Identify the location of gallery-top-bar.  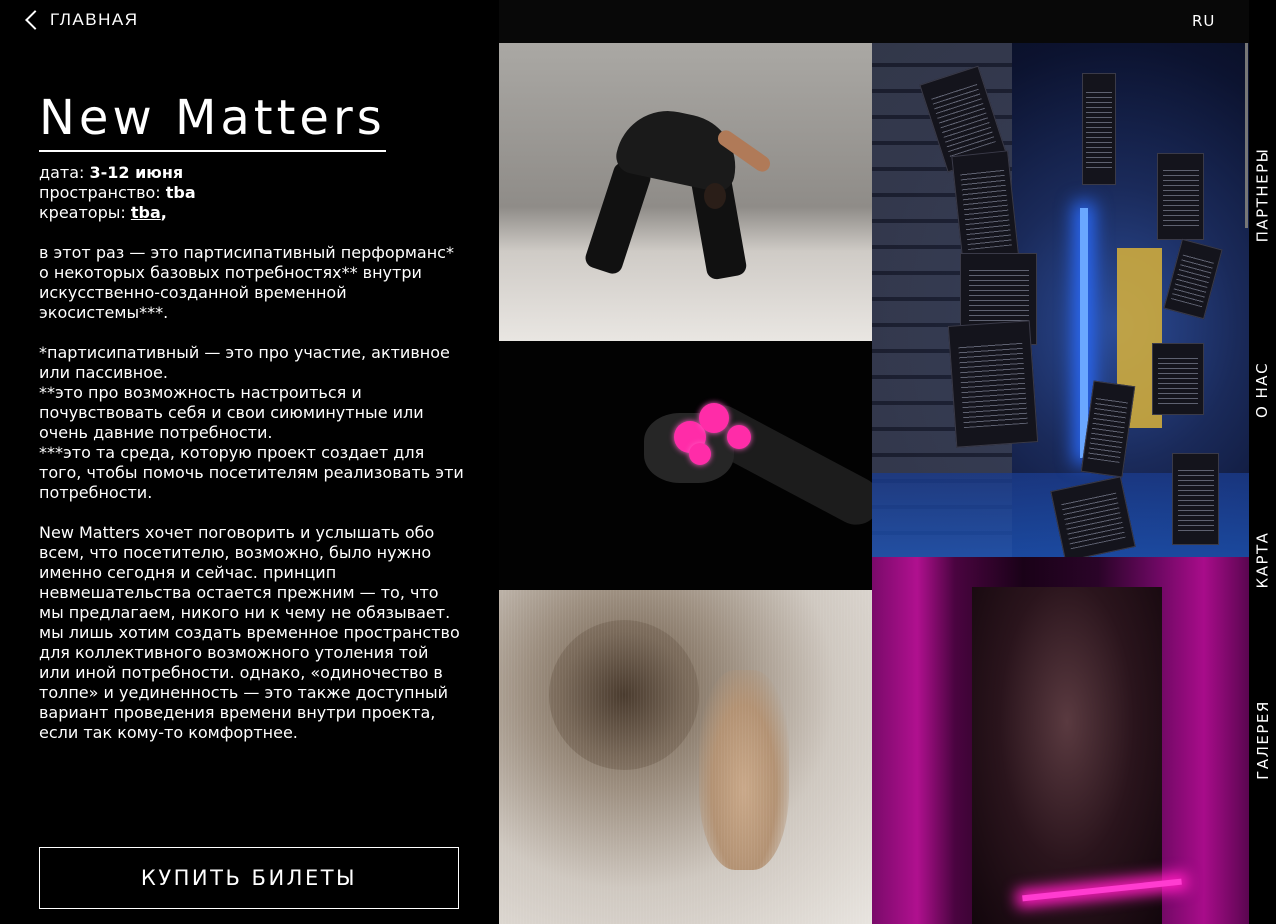
(874, 21).